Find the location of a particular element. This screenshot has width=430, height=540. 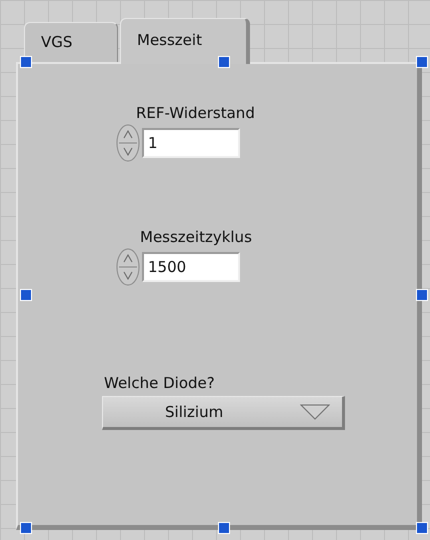

dropdown: Silizium is located at coordinates (223, 413).